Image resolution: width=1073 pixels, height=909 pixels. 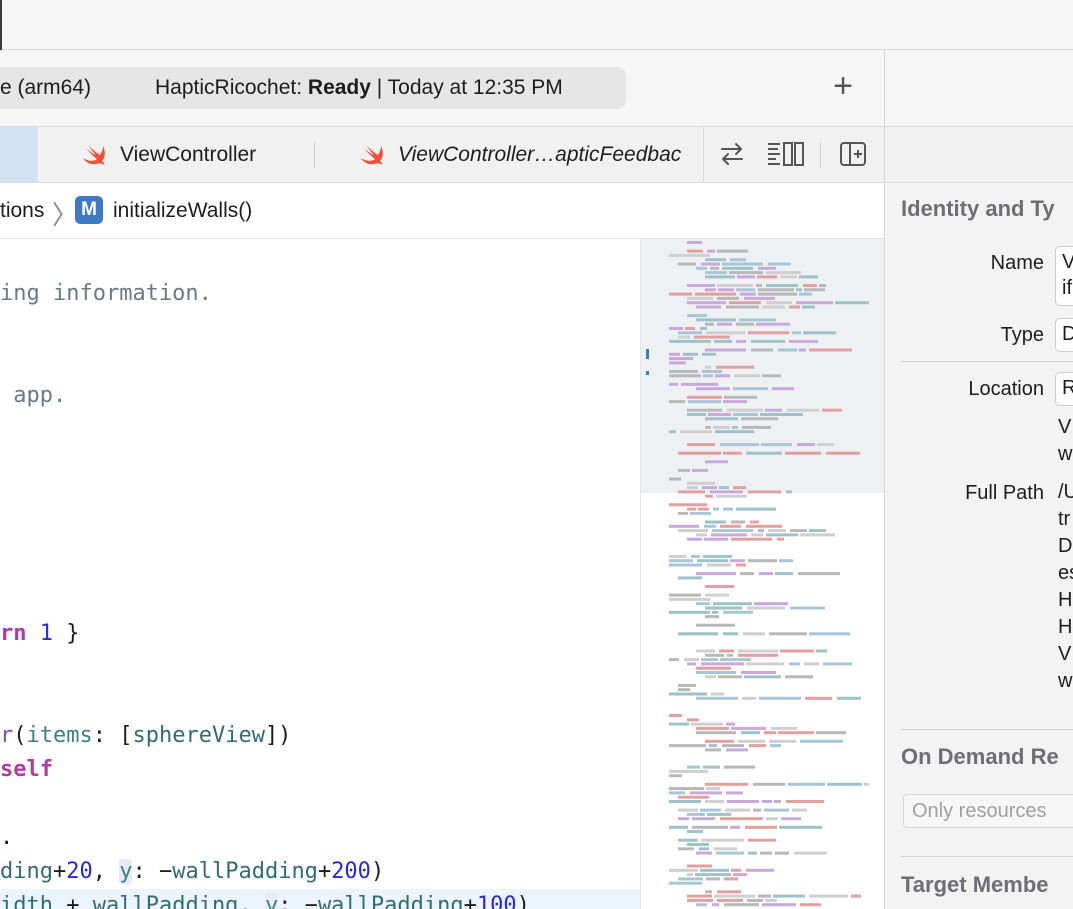 I want to click on run-destination: e (arm64), so click(x=45, y=88).